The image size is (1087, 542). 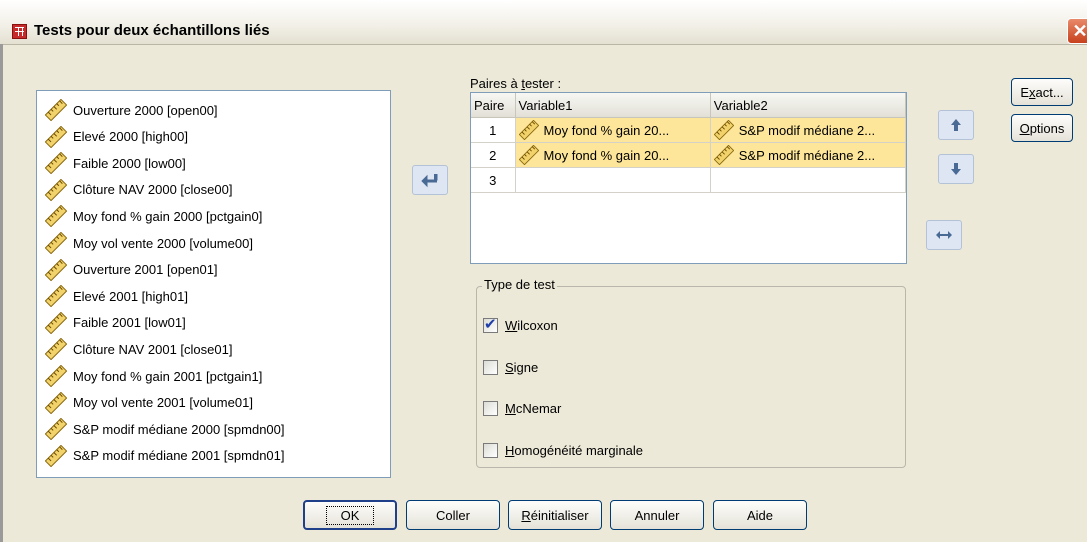 I want to click on paste-button: Coller, so click(x=453, y=515).